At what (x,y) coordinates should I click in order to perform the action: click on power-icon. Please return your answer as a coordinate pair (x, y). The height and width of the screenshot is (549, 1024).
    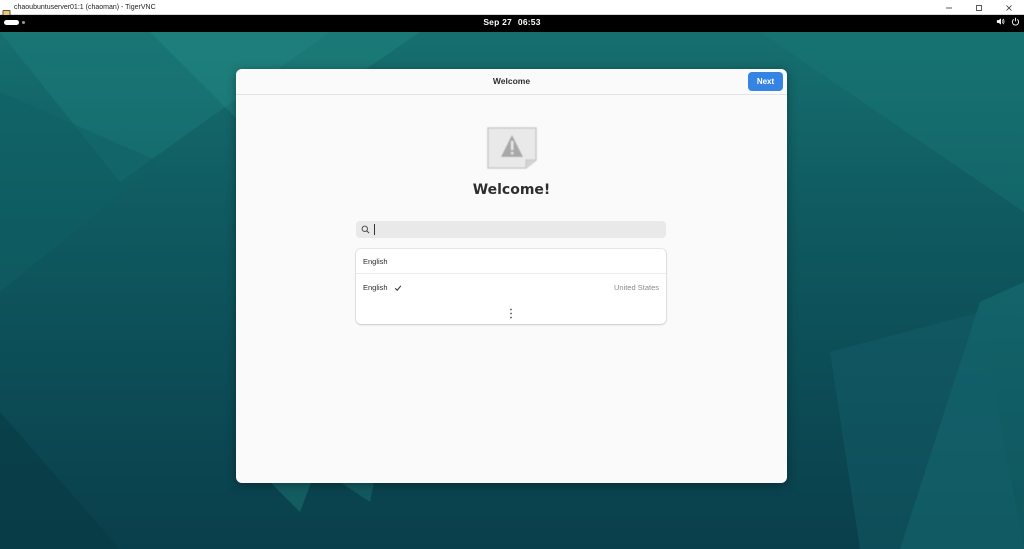
    Looking at the image, I should click on (1015, 21).